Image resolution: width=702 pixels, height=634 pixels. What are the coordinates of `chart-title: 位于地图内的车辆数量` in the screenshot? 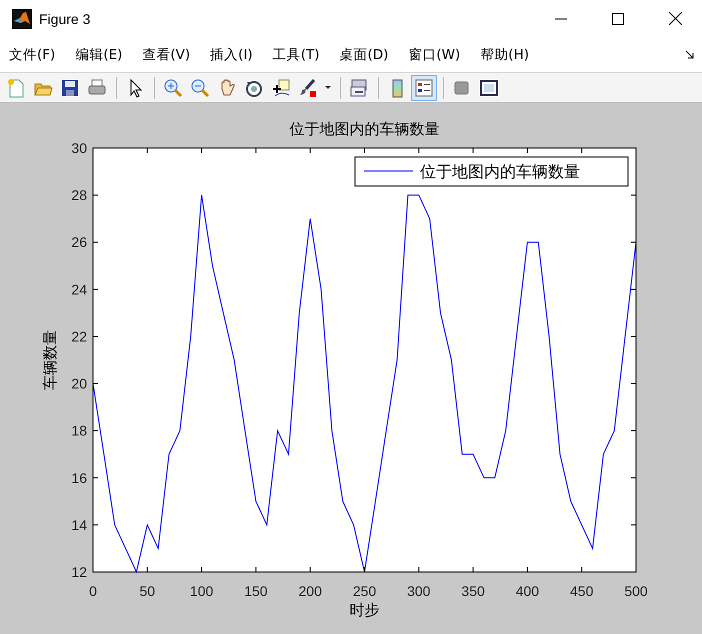 It's located at (365, 129).